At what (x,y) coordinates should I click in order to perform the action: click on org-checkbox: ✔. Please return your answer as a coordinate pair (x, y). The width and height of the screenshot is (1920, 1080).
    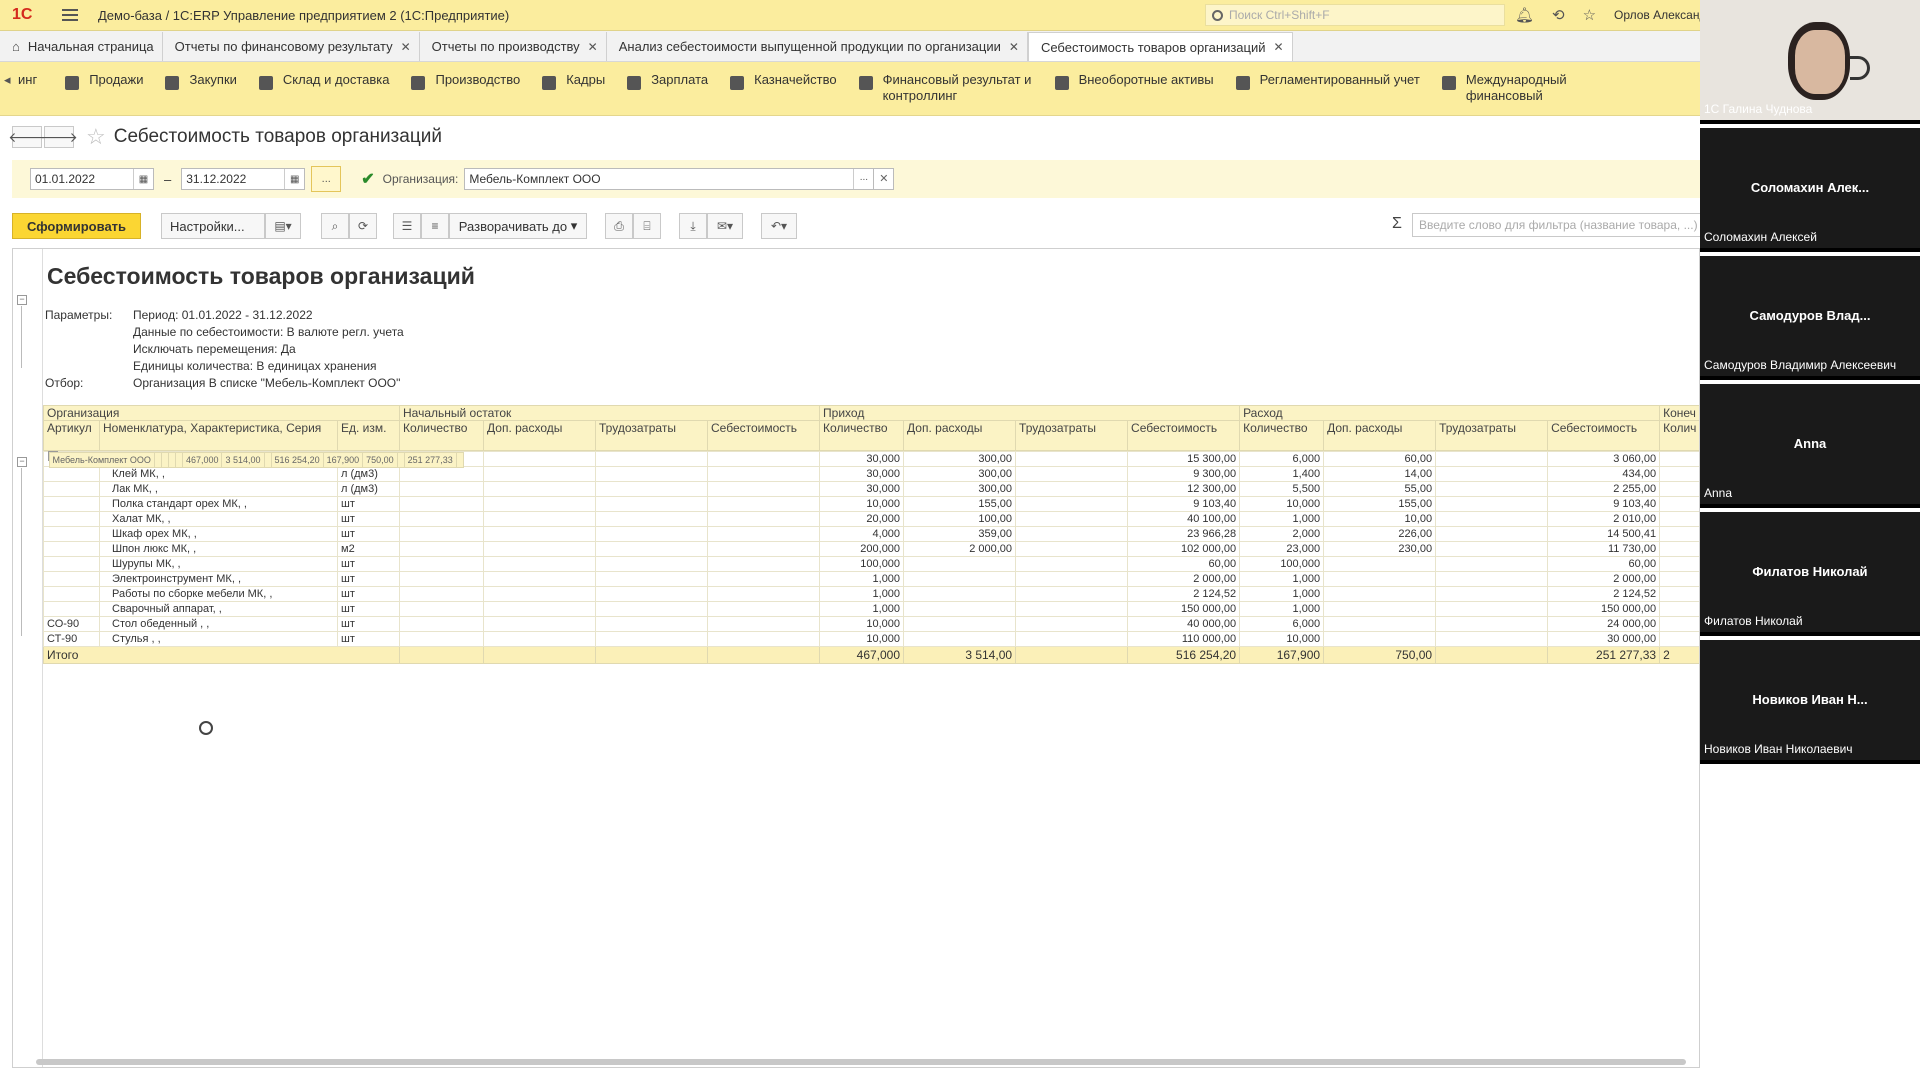
    Looking at the image, I should click on (367, 179).